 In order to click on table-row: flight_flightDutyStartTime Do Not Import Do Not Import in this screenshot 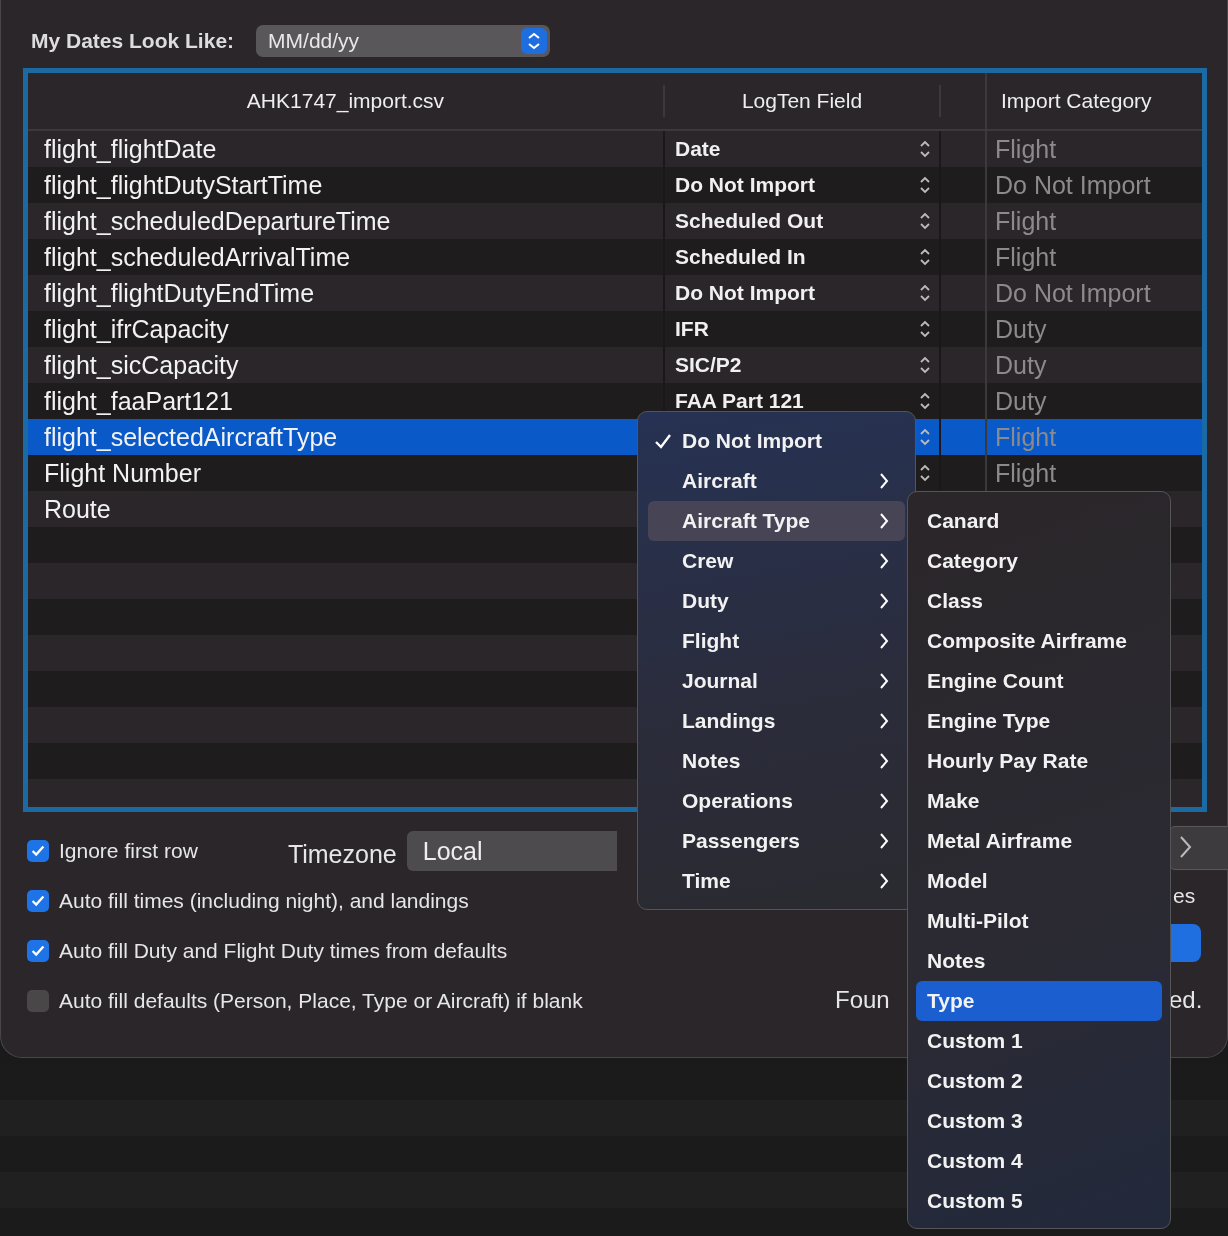, I will do `click(615, 185)`.